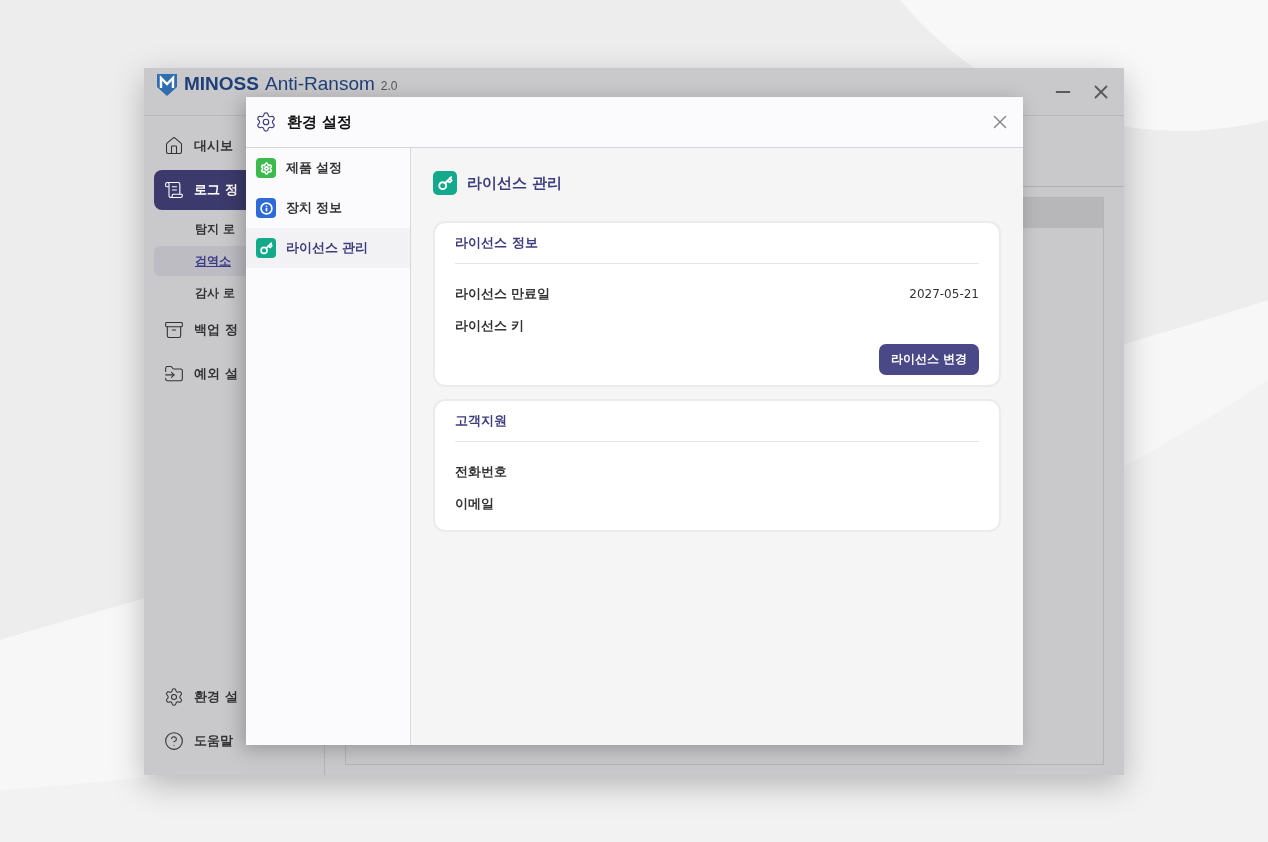 The image size is (1268, 842). Describe the element at coordinates (328, 248) in the screenshot. I see `dialog-nav-item: 라이선스 관리` at that location.